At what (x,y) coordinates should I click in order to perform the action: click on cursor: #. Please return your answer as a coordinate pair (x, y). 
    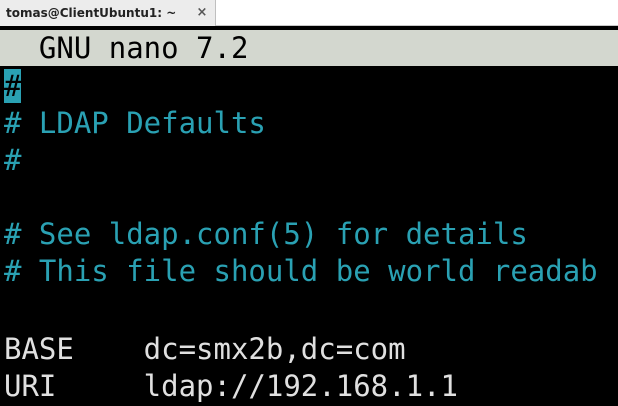
    Looking at the image, I should click on (13, 86).